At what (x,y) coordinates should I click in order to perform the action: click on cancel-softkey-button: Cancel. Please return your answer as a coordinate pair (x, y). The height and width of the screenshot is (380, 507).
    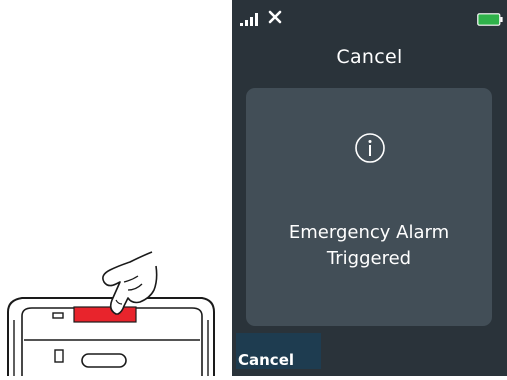
    Looking at the image, I should click on (278, 351).